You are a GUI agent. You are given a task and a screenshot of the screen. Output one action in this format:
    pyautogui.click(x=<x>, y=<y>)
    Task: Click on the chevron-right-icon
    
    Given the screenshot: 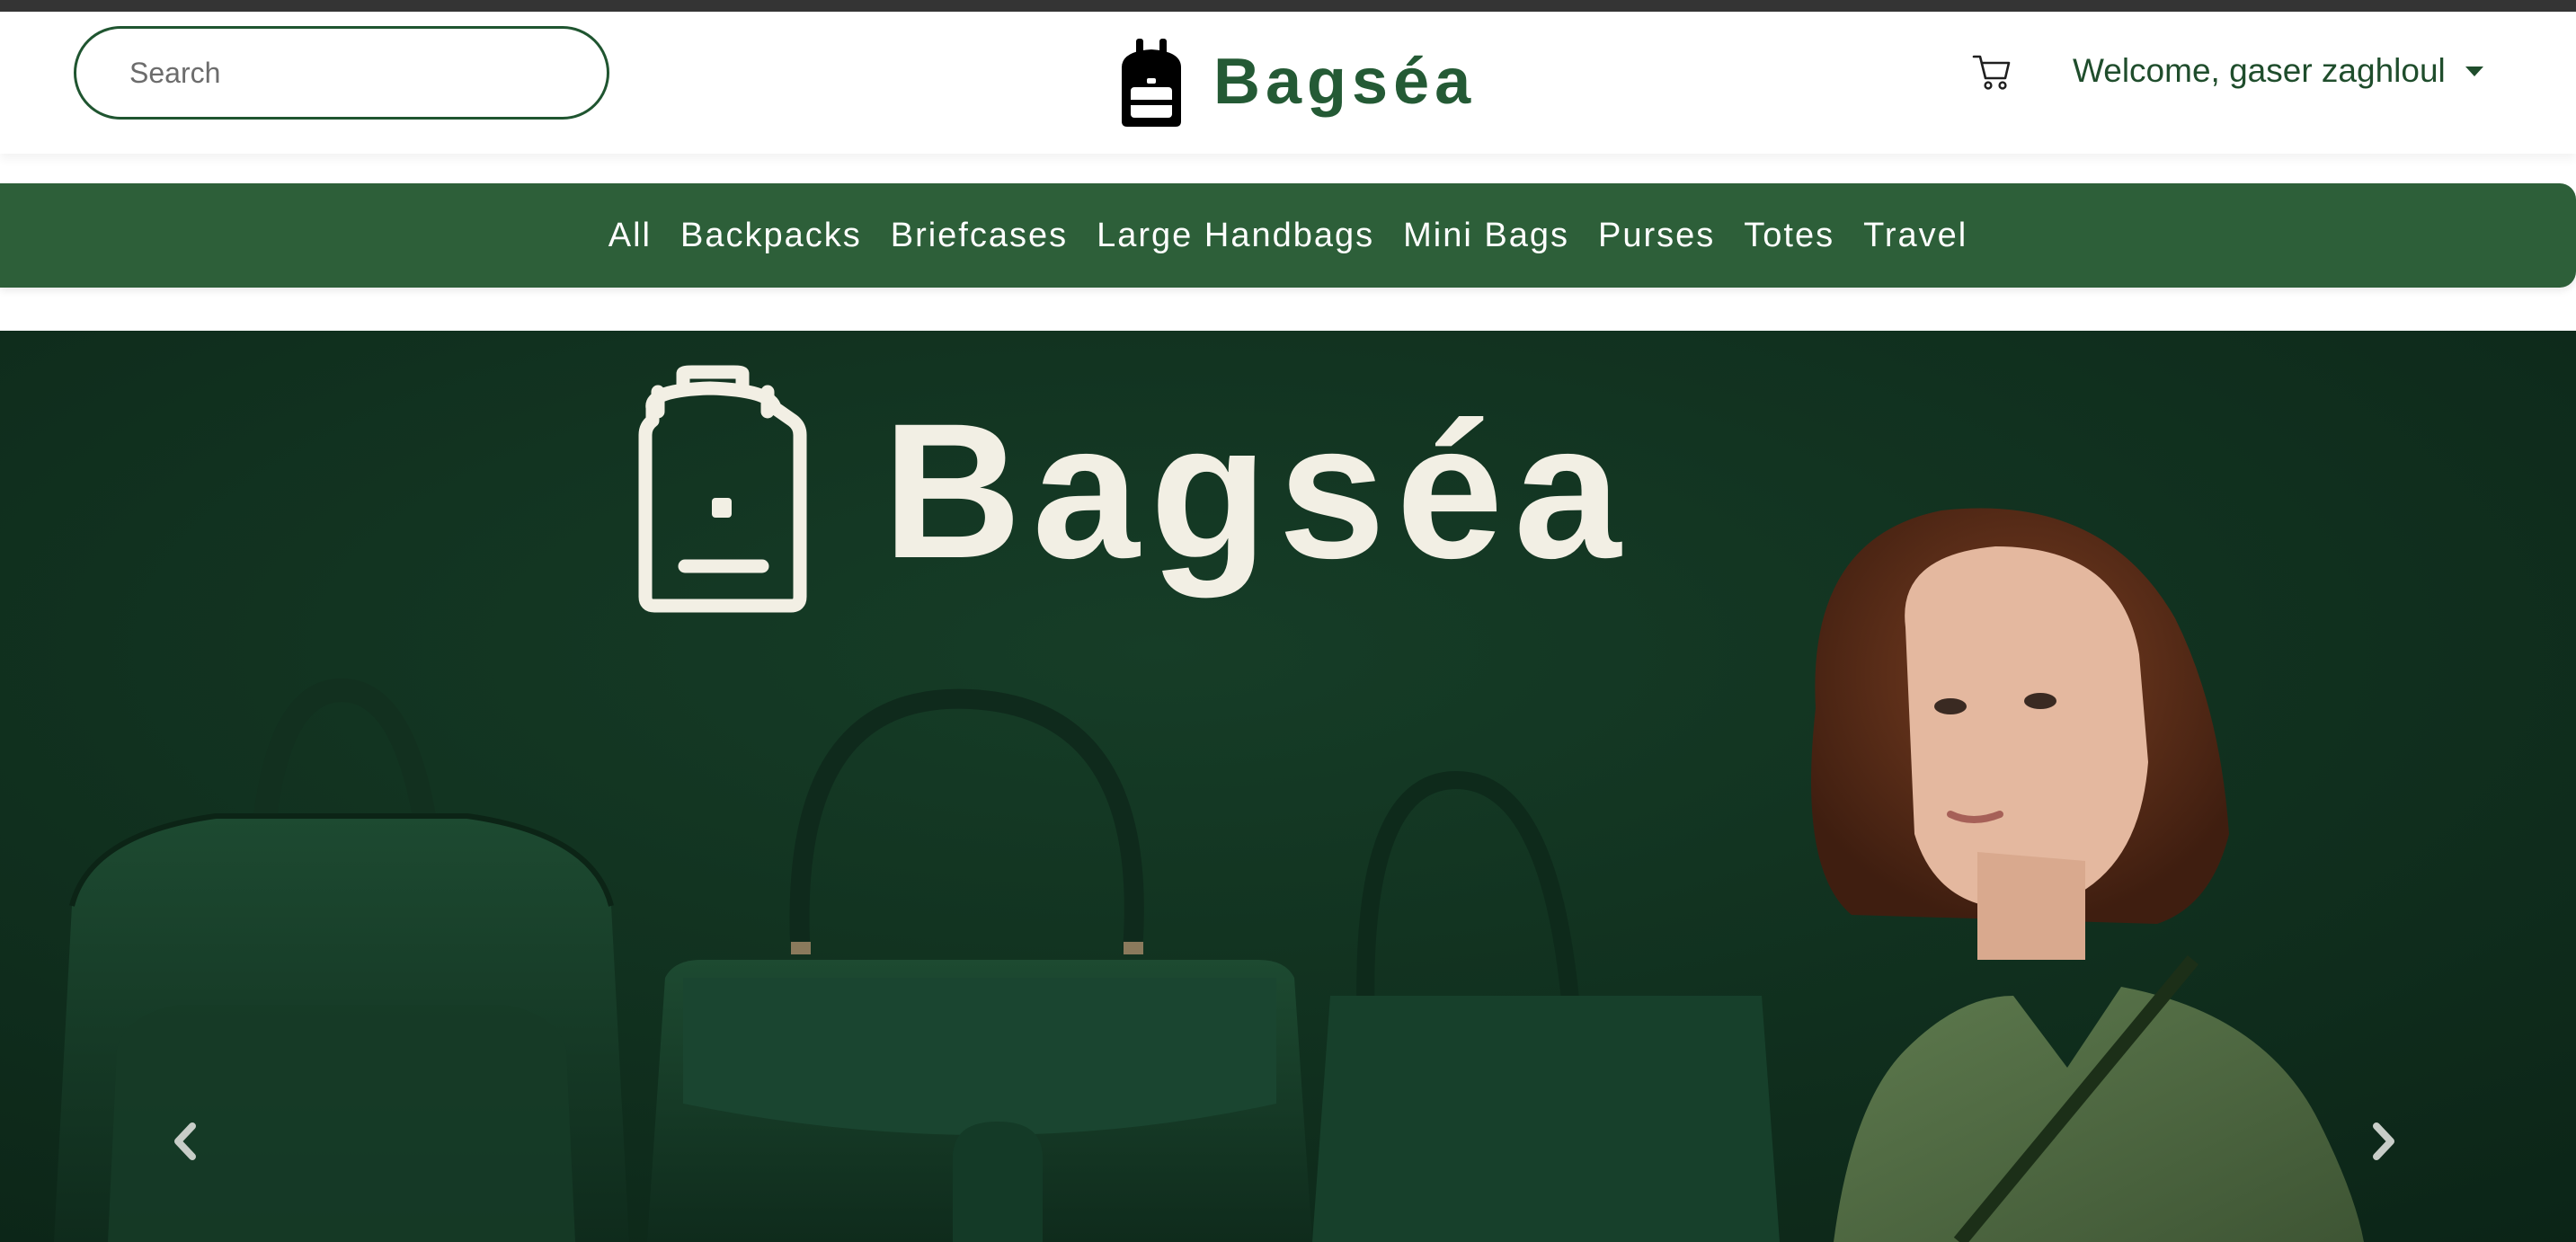 What is the action you would take?
    pyautogui.click(x=2383, y=1141)
    